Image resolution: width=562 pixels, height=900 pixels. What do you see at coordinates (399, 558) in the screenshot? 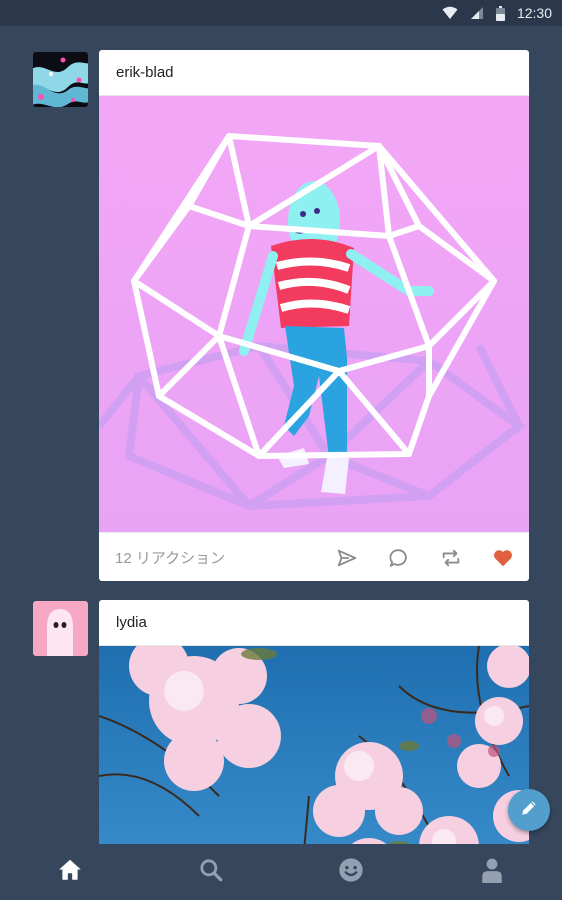
I see `reply-icon` at bounding box center [399, 558].